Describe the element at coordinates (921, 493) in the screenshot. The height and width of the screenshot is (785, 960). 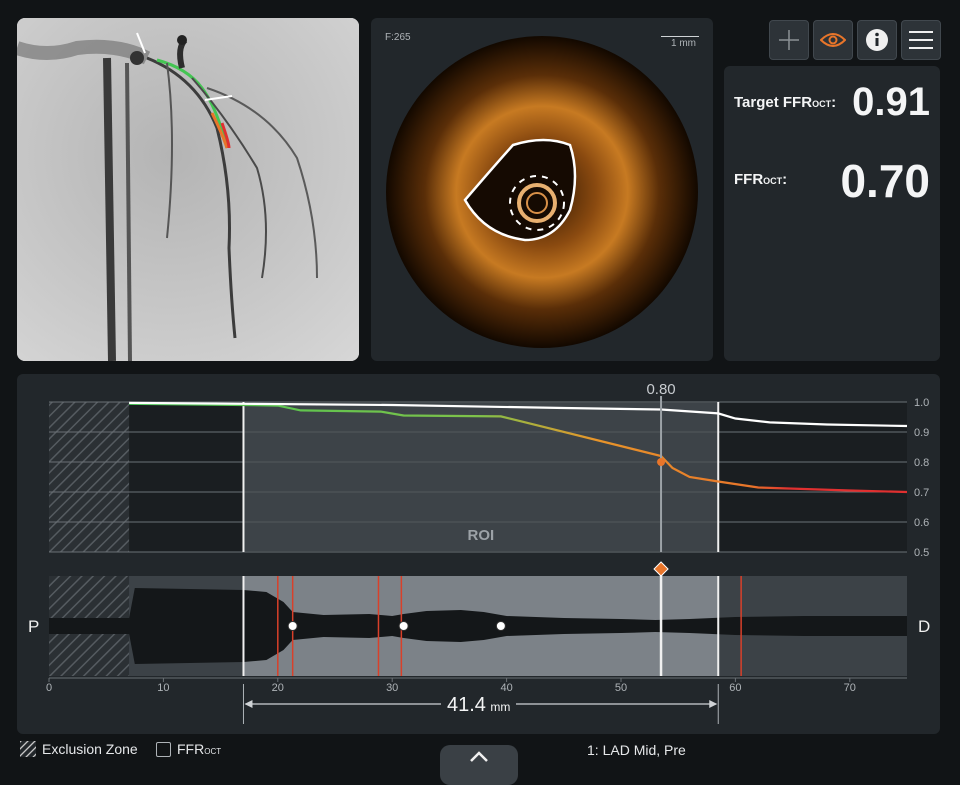
I see `y-tick-label: 0.7` at that location.